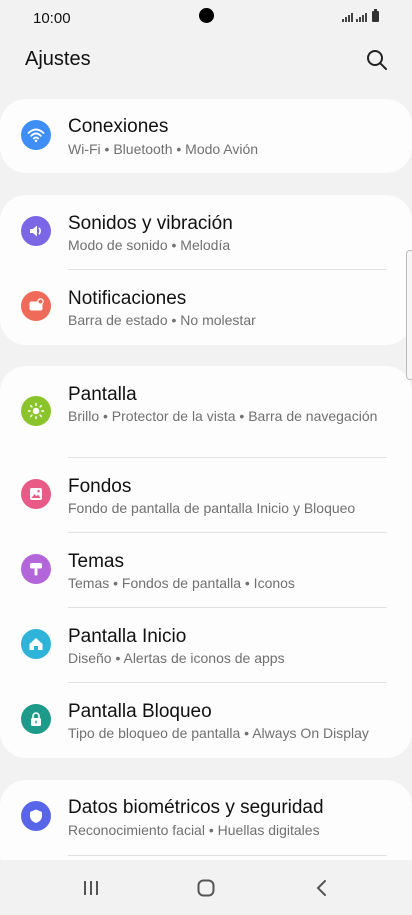  I want to click on page-title: Ajustes, so click(58, 59).